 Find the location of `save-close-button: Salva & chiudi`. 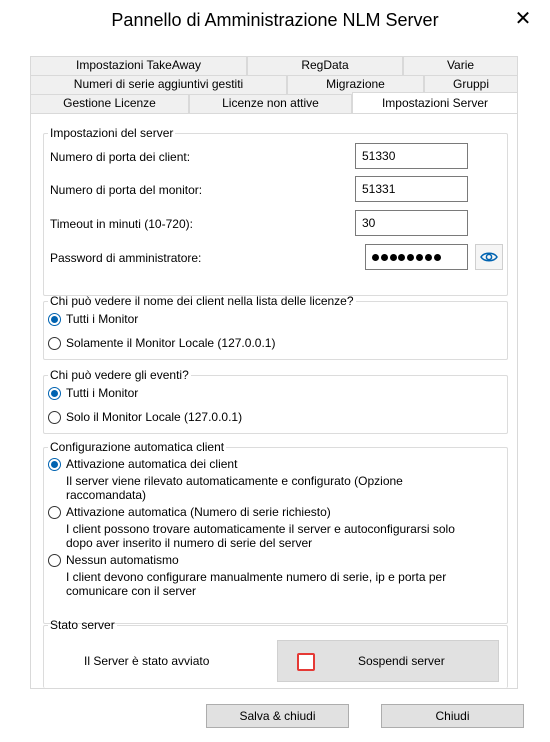

save-close-button: Salva & chiudi is located at coordinates (277, 716).